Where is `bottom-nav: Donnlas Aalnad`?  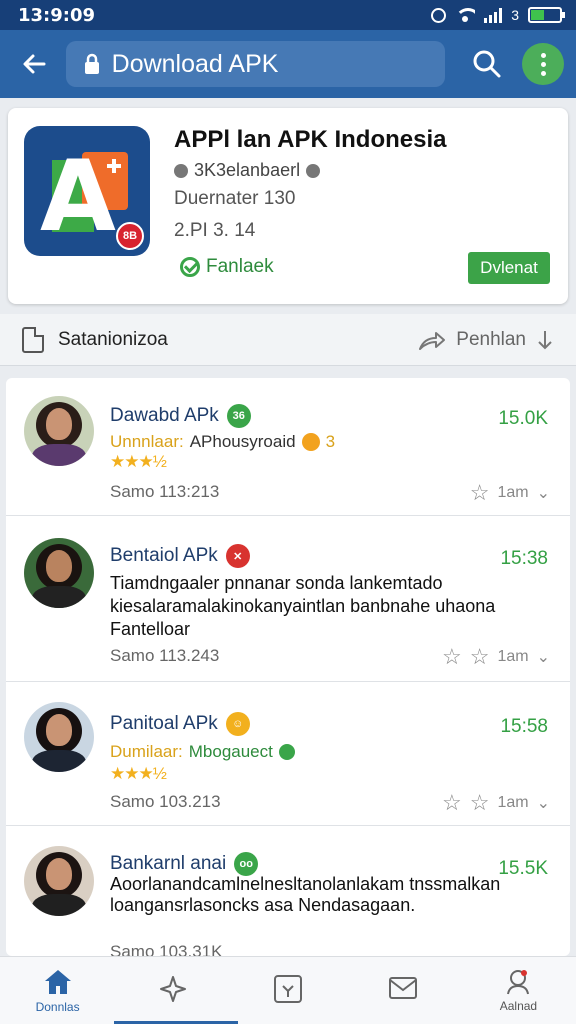 bottom-nav: Donnlas Aalnad is located at coordinates (288, 990).